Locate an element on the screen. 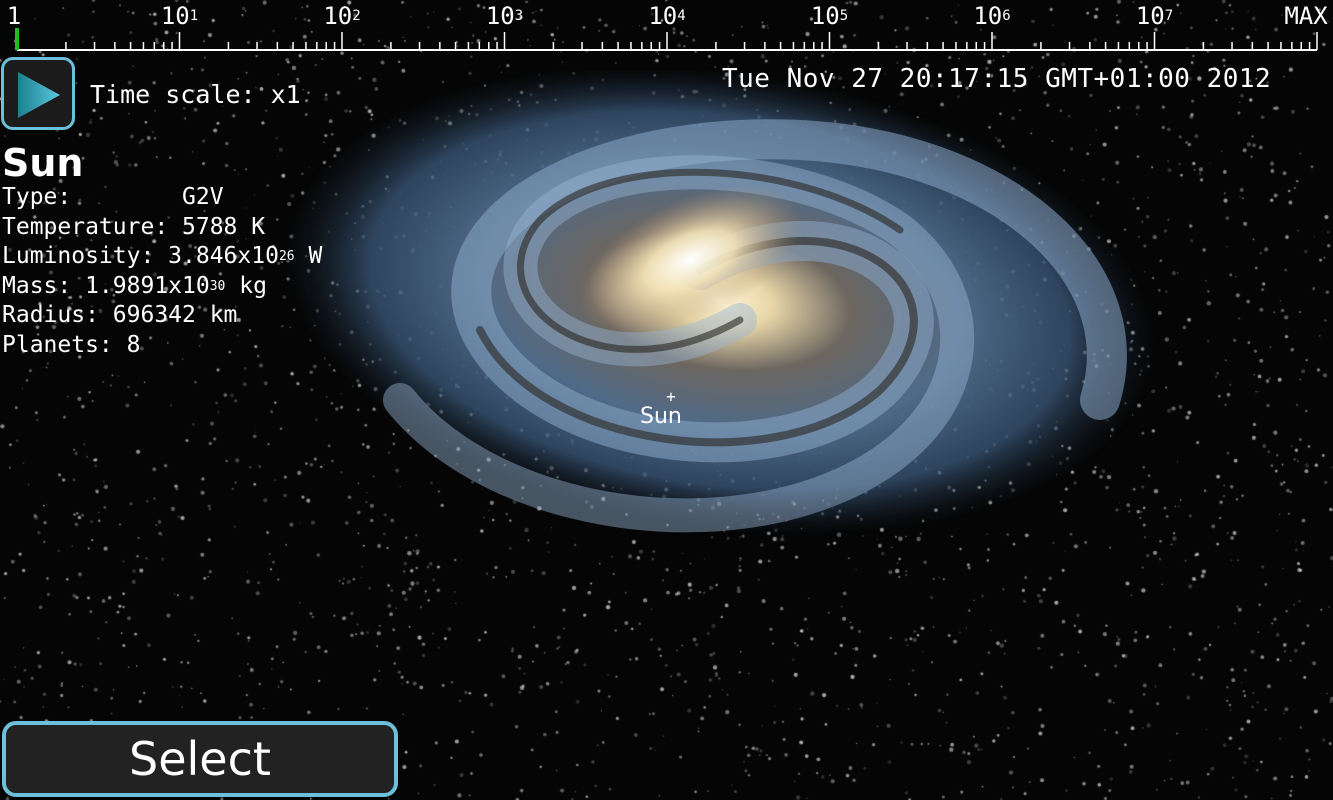 This screenshot has width=1333, height=800. time-scale-label: Time scale: x1 is located at coordinates (195, 94).